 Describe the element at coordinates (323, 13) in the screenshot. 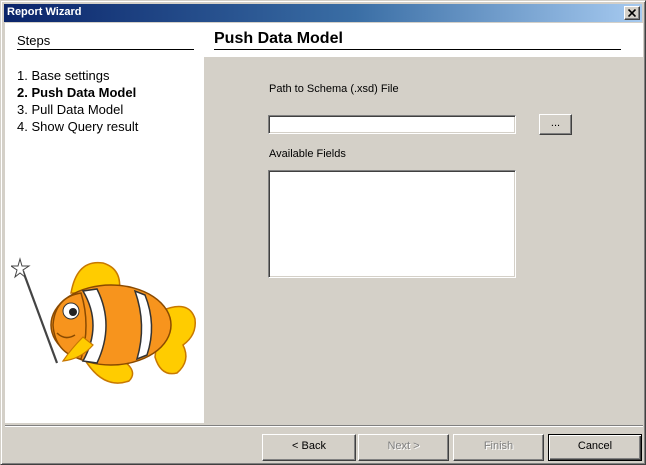

I see `title-bar: Report Wizard` at that location.